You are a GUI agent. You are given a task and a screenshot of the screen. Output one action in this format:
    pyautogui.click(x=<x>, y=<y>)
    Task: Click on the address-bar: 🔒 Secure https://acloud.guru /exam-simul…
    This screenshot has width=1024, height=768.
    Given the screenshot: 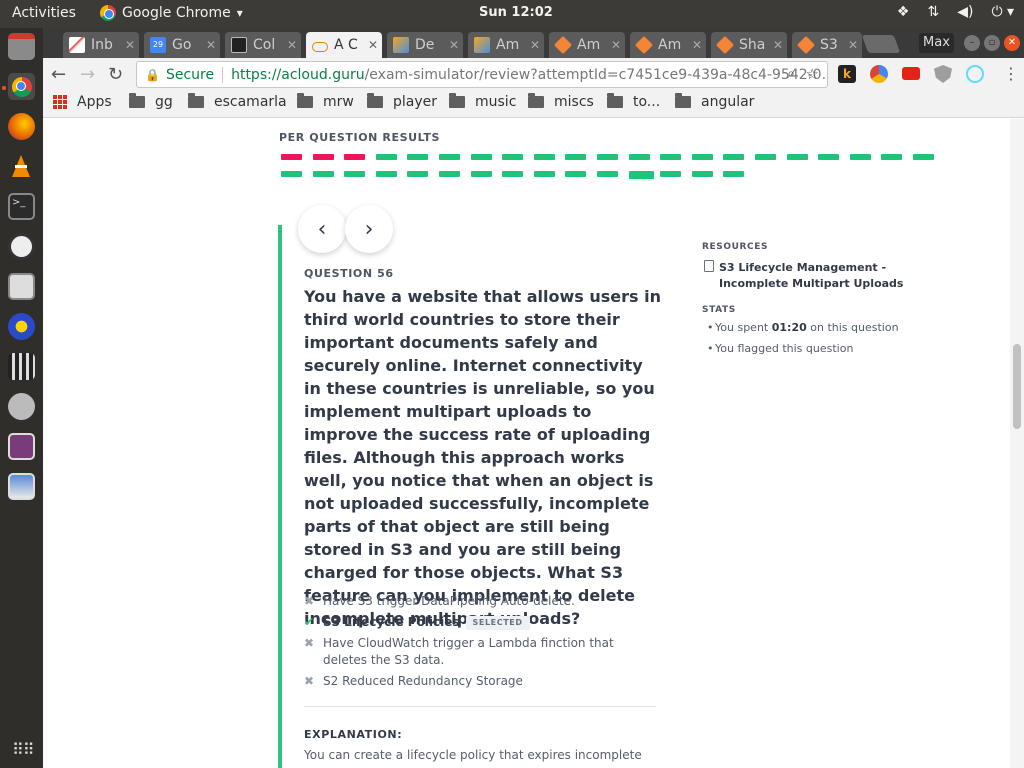 What is the action you would take?
    pyautogui.click(x=482, y=74)
    